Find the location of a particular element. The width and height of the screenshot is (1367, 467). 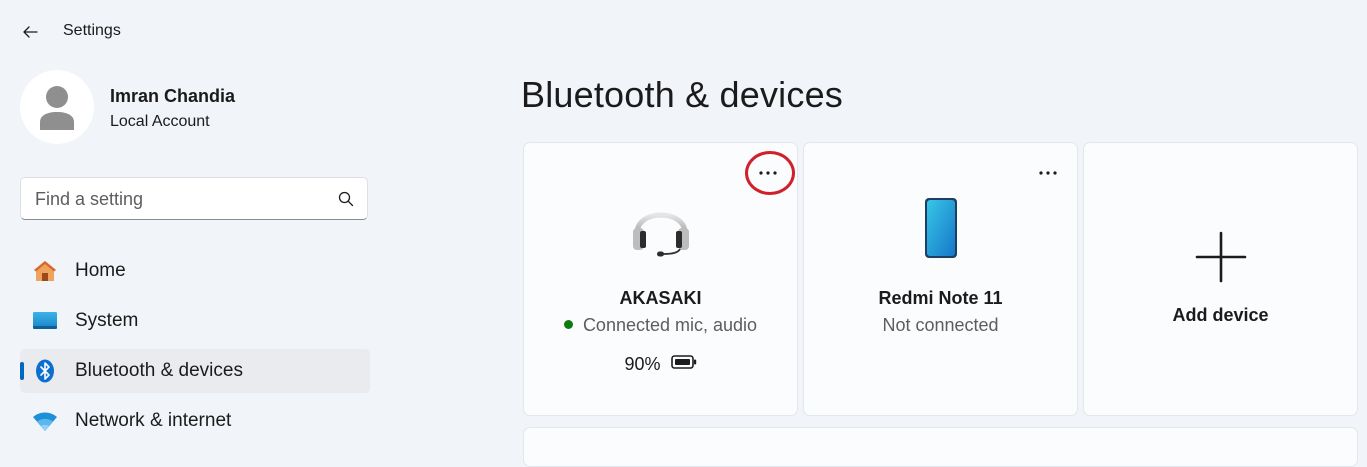

battery-level: 90% is located at coordinates (660, 365).